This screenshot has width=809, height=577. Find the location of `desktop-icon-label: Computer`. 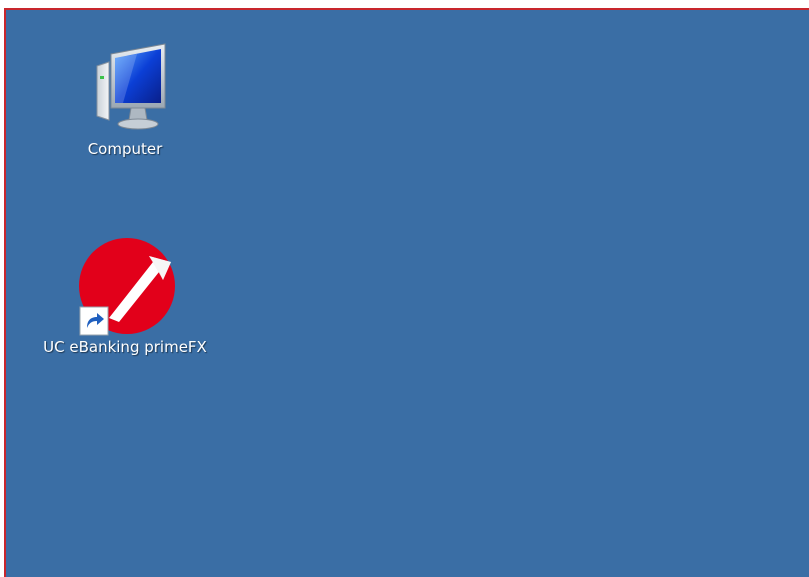

desktop-icon-label: Computer is located at coordinates (125, 149).